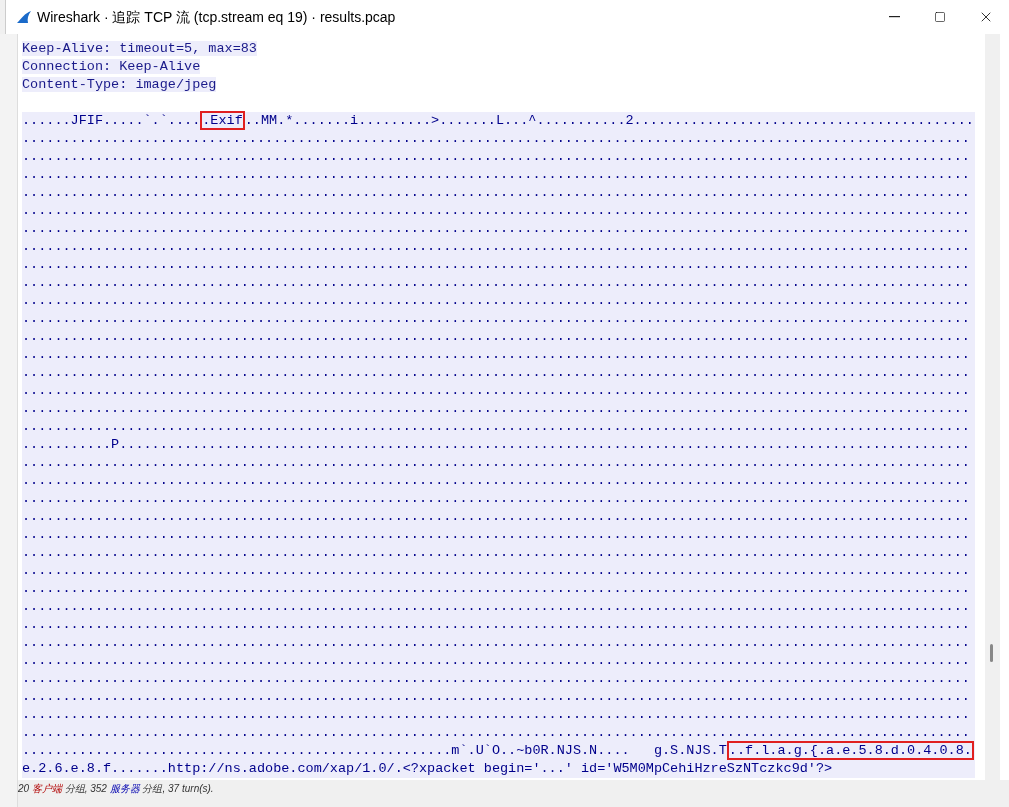 The height and width of the screenshot is (807, 1009). I want to click on shark-fin-icon, so click(24, 17).